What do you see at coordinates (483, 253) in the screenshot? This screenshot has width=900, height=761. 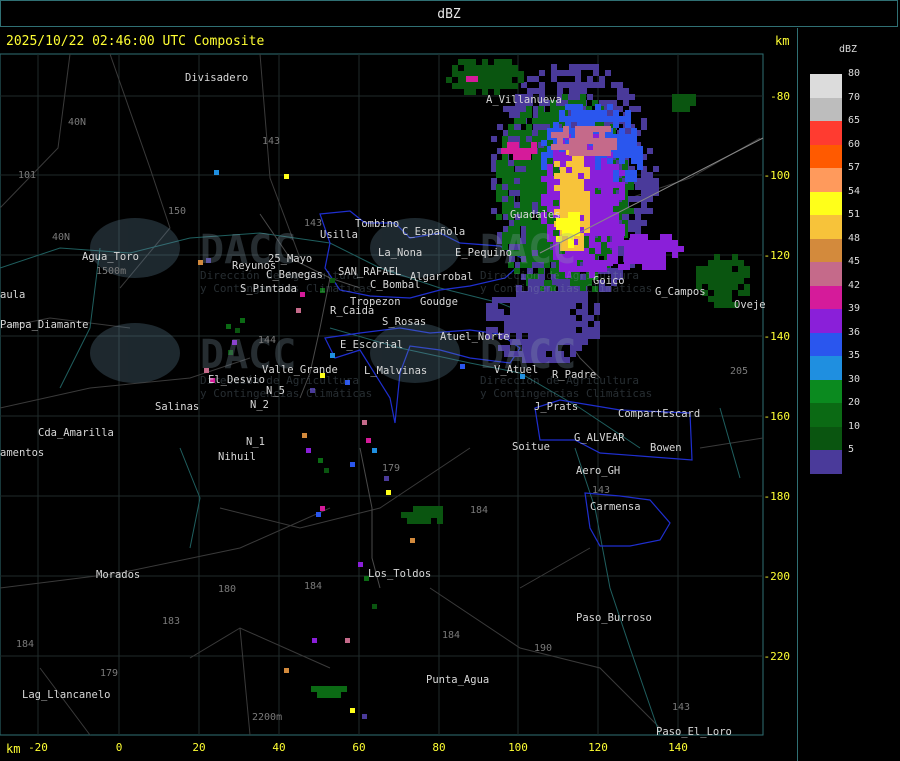 I see `place-label: E_Pequino` at bounding box center [483, 253].